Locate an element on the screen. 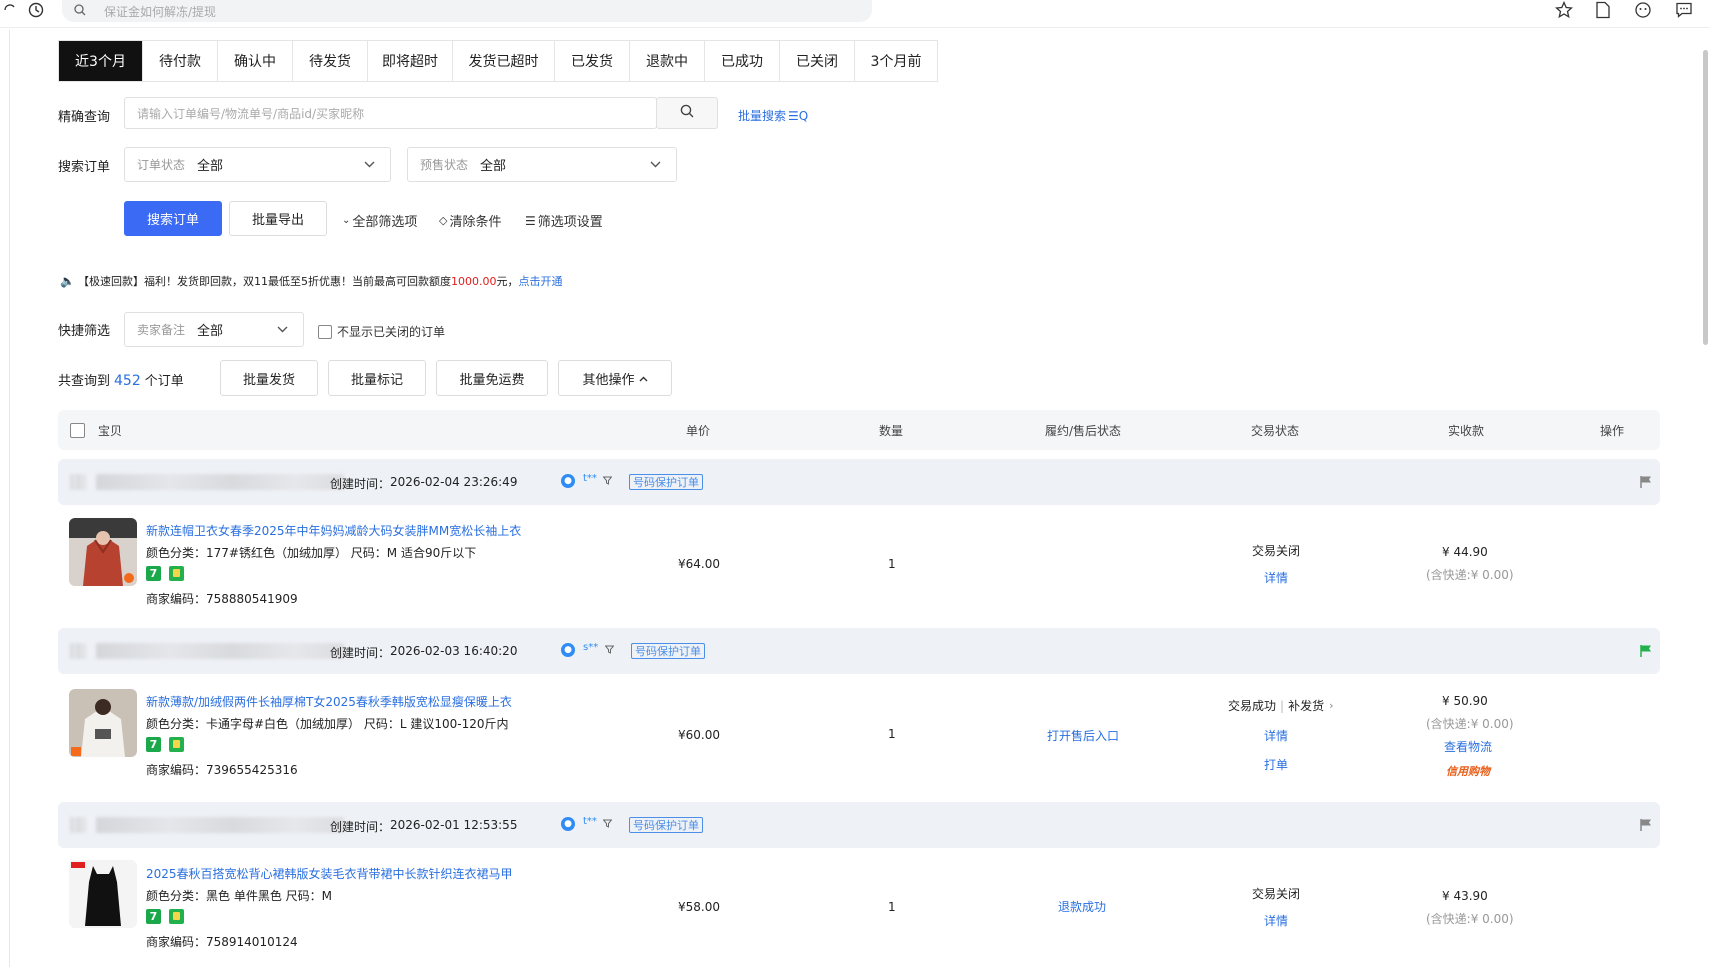  refresh-icon is located at coordinates (10, 10).